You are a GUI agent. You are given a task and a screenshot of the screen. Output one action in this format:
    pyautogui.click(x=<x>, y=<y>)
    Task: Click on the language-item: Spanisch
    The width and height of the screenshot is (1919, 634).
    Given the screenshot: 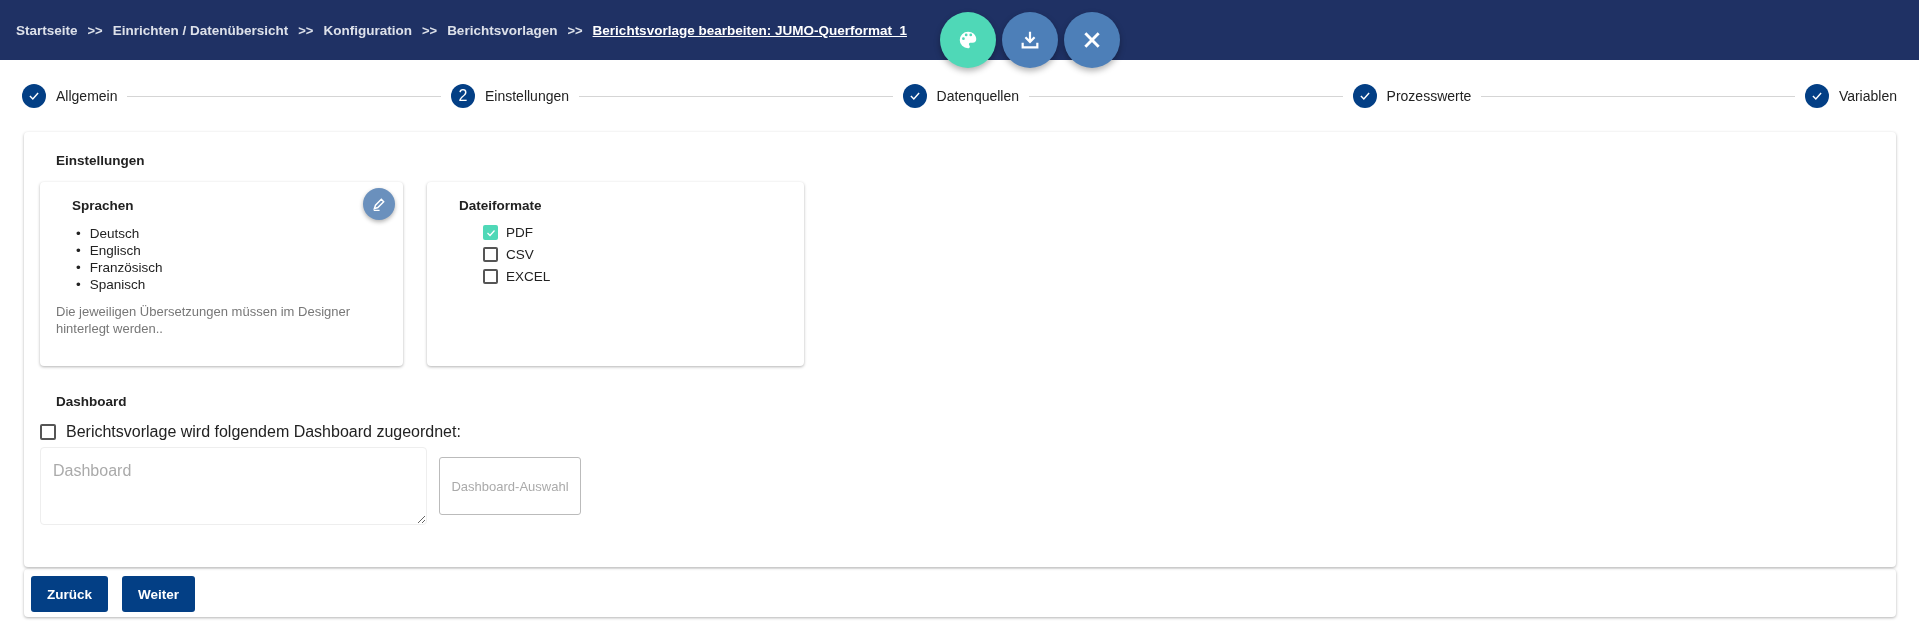 What is the action you would take?
    pyautogui.click(x=117, y=284)
    